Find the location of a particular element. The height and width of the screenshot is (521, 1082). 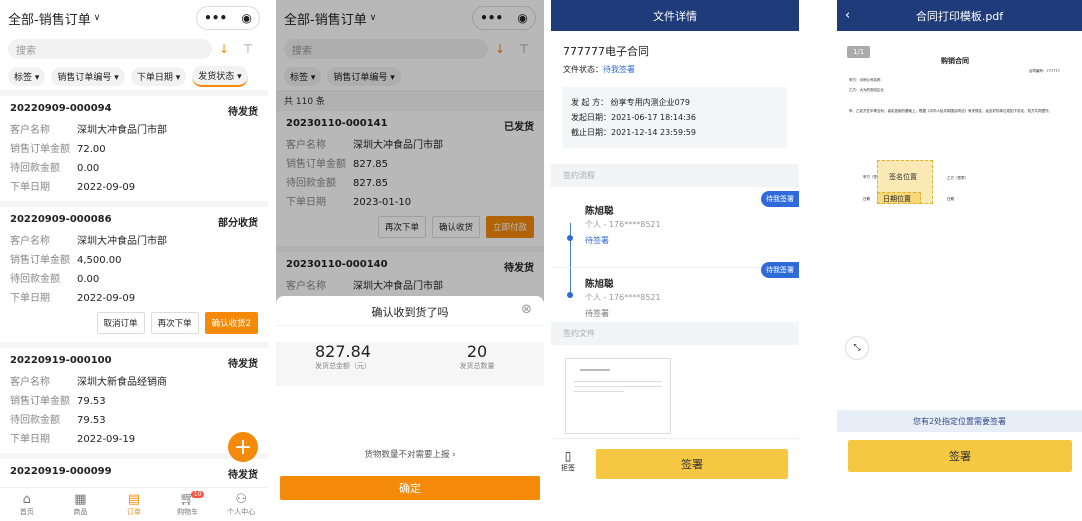

close-icon: ⊗ is located at coordinates (526, 309).